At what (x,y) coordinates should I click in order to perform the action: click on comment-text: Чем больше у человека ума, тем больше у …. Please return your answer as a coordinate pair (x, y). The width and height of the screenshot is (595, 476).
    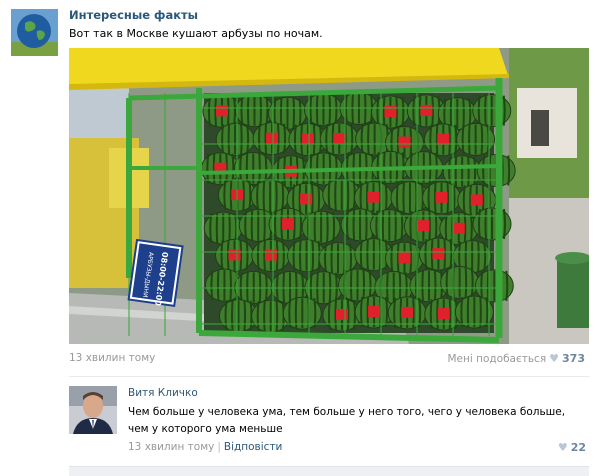
    Looking at the image, I should click on (347, 420).